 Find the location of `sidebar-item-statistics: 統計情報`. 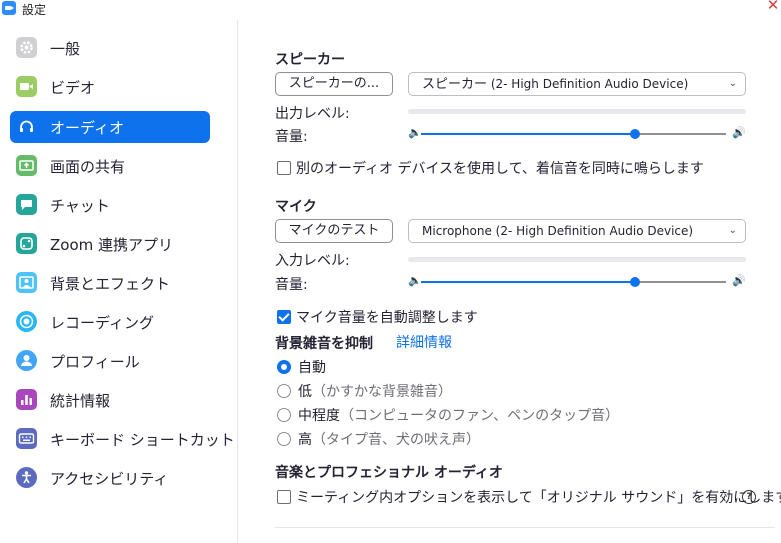

sidebar-item-statistics: 統計情報 is located at coordinates (110, 400).